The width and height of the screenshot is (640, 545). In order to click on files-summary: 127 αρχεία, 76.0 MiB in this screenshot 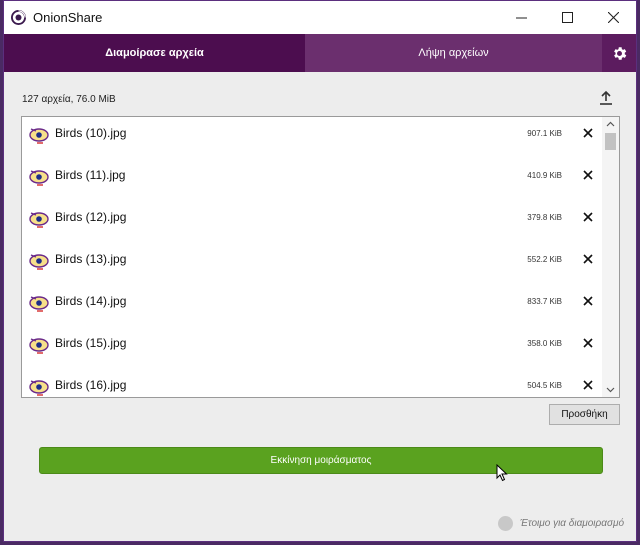, I will do `click(69, 99)`.